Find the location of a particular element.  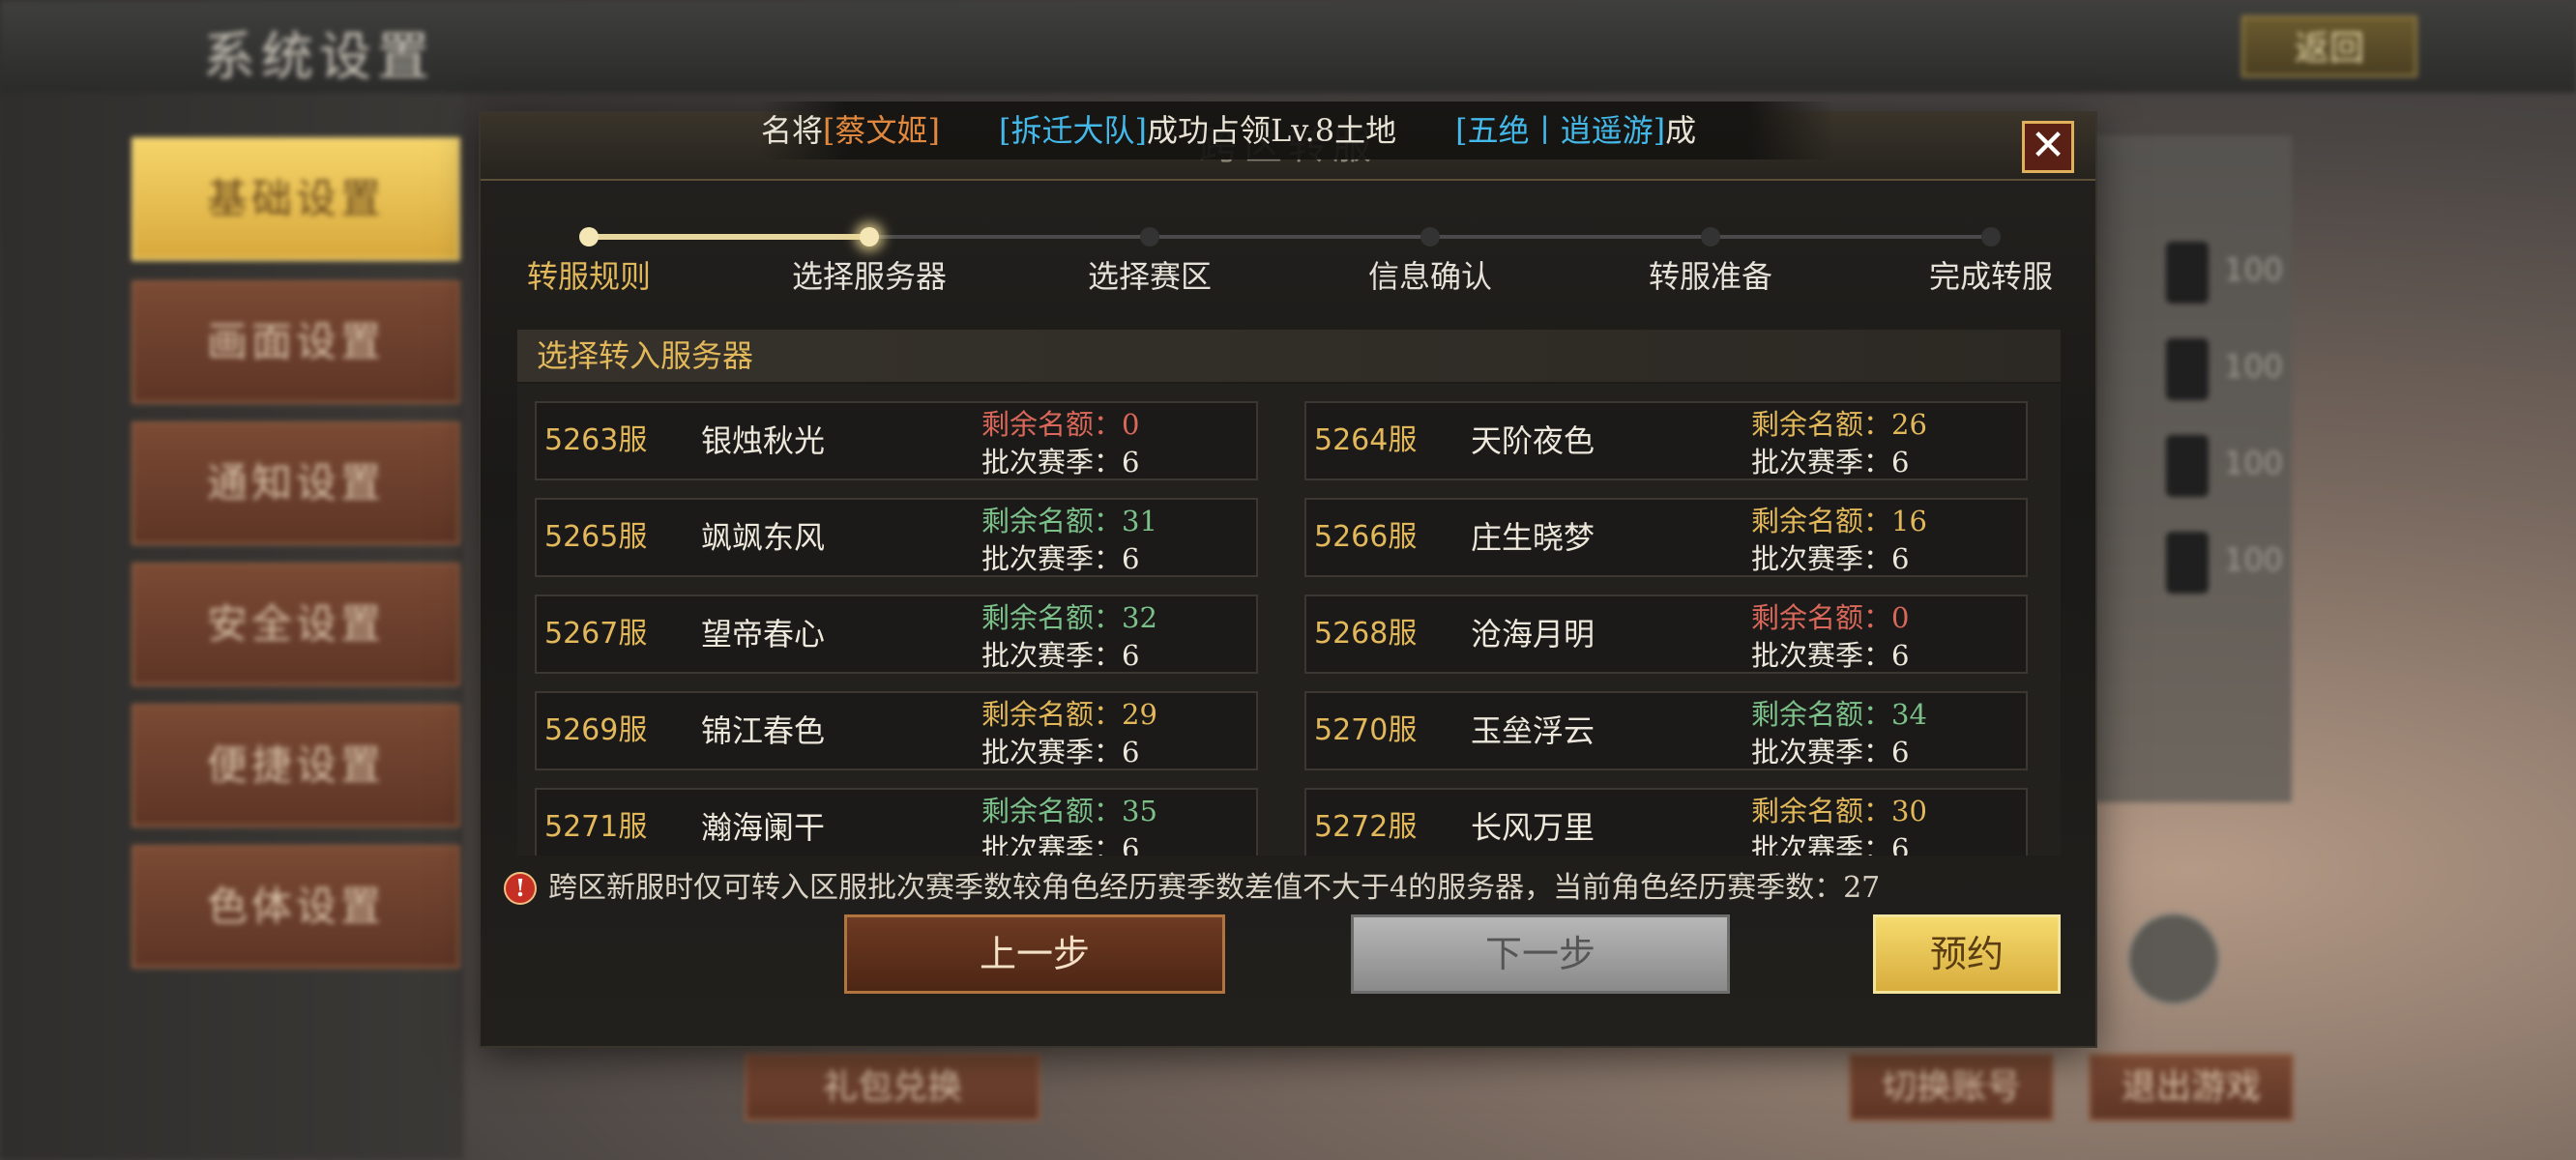

server-name: 玉垒浮云 is located at coordinates (1533, 730).